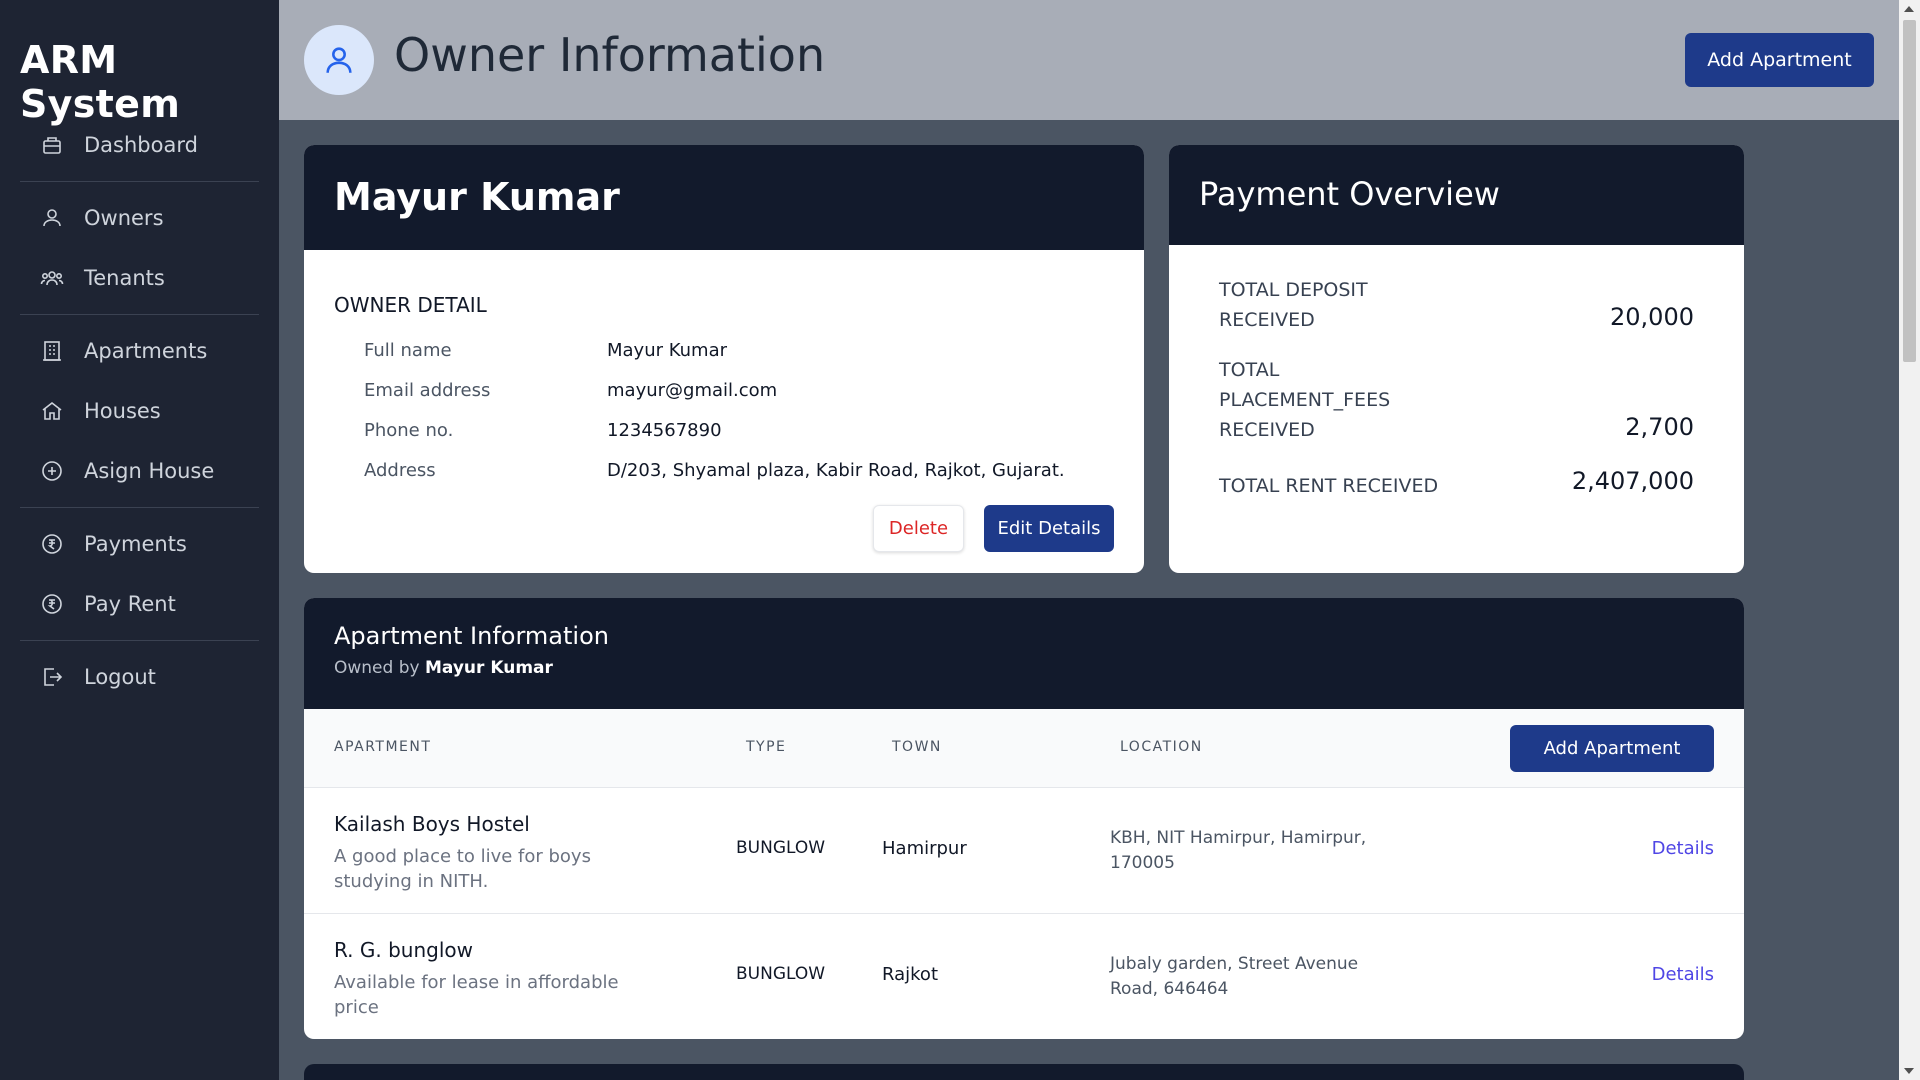 This screenshot has height=1080, width=1920. What do you see at coordinates (427, 390) in the screenshot?
I see `detail-label: Email address` at bounding box center [427, 390].